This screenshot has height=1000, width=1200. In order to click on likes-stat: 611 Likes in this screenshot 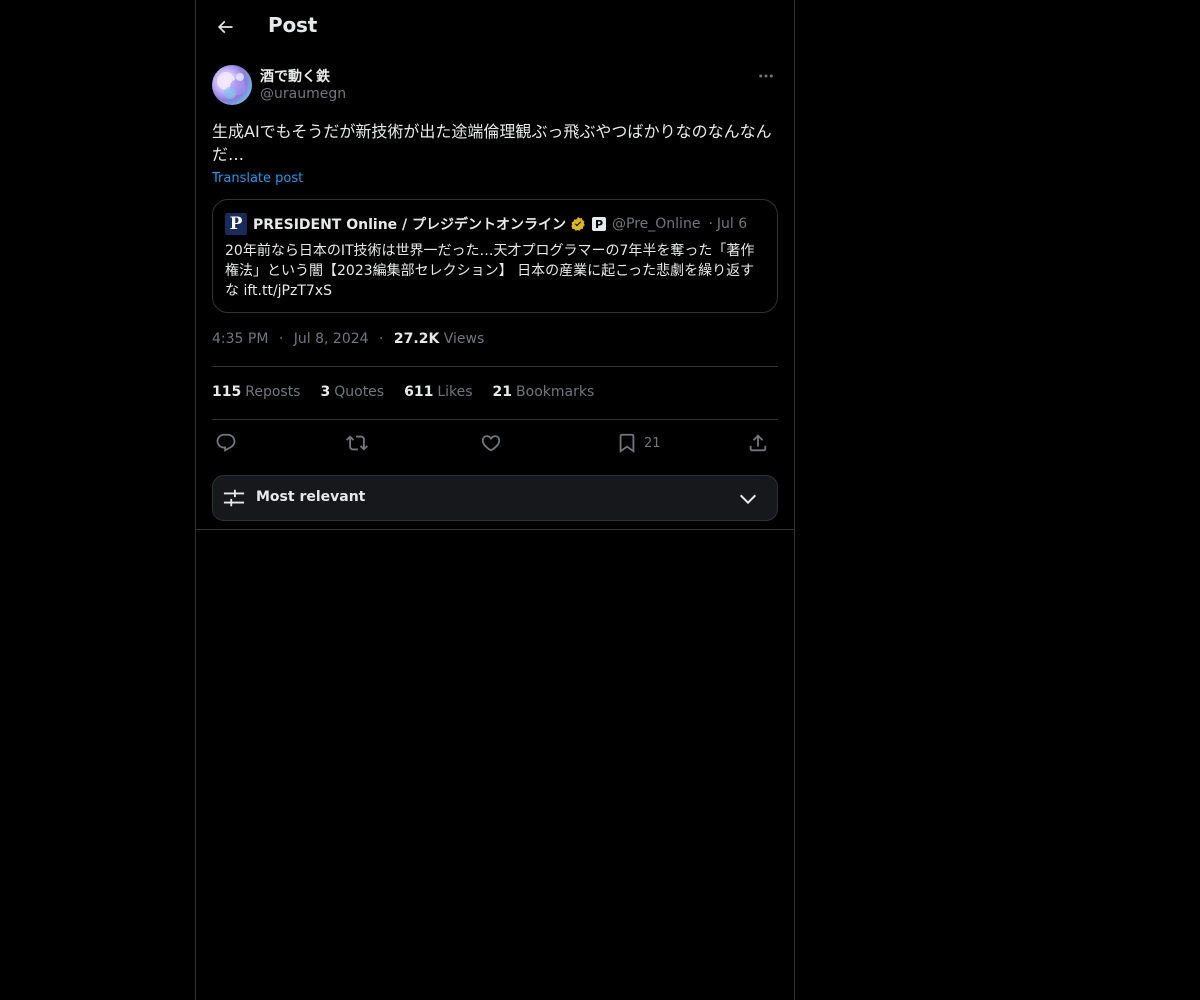, I will do `click(438, 392)`.